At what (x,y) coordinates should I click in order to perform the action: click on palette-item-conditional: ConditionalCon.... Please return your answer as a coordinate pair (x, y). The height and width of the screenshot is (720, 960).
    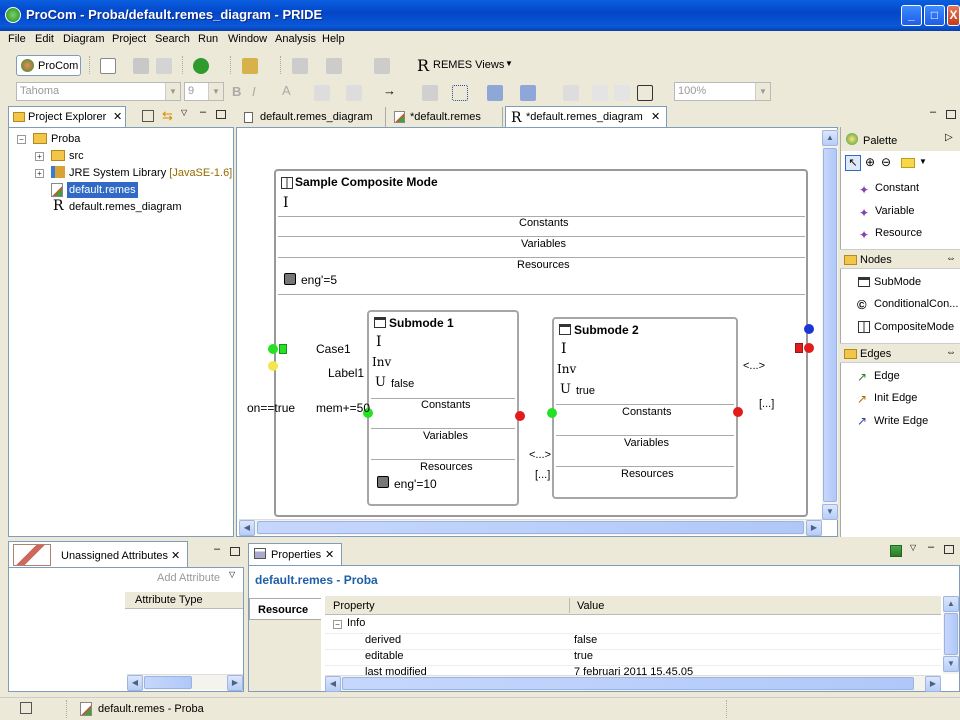
    Looking at the image, I should click on (916, 304).